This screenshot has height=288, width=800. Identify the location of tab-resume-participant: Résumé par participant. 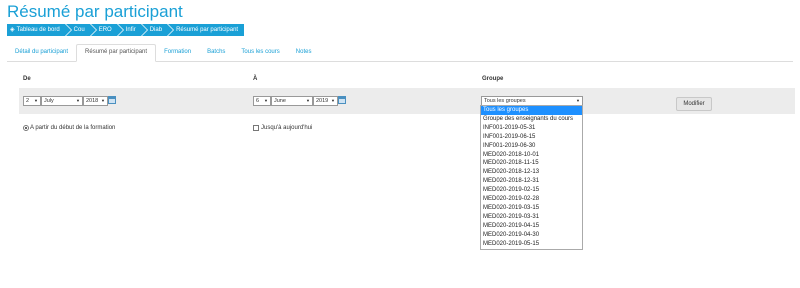
(116, 53).